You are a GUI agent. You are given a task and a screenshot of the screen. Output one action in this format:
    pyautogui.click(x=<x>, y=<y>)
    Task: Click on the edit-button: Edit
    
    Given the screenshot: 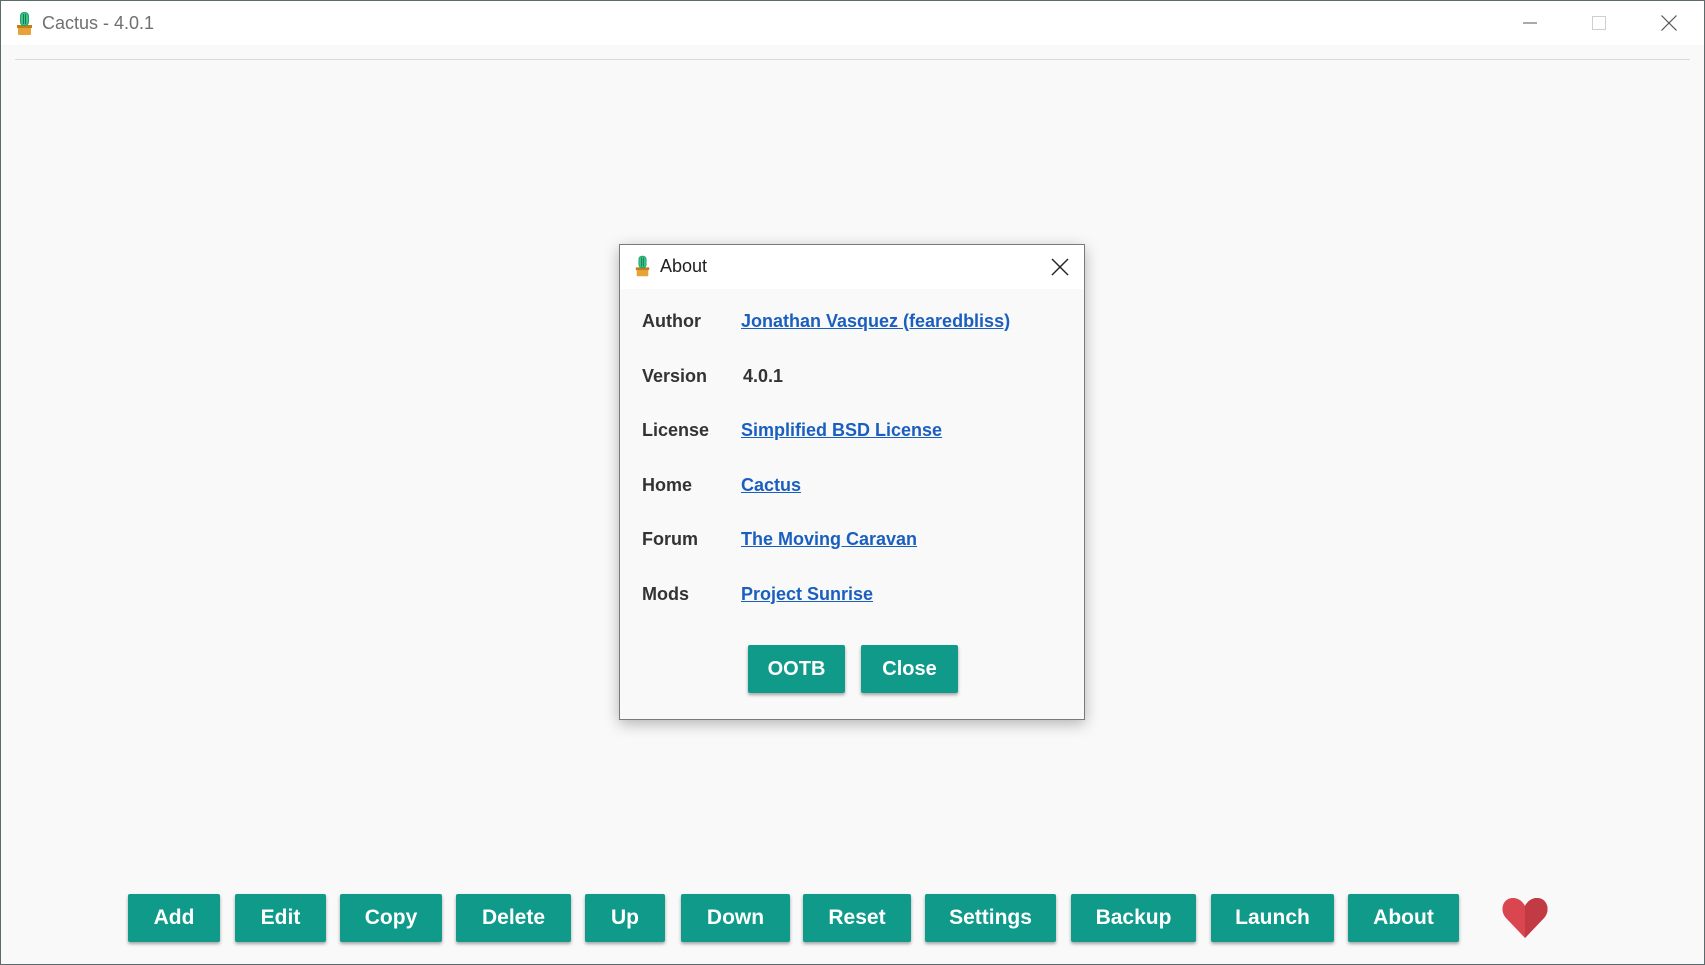 What is the action you would take?
    pyautogui.click(x=280, y=918)
    